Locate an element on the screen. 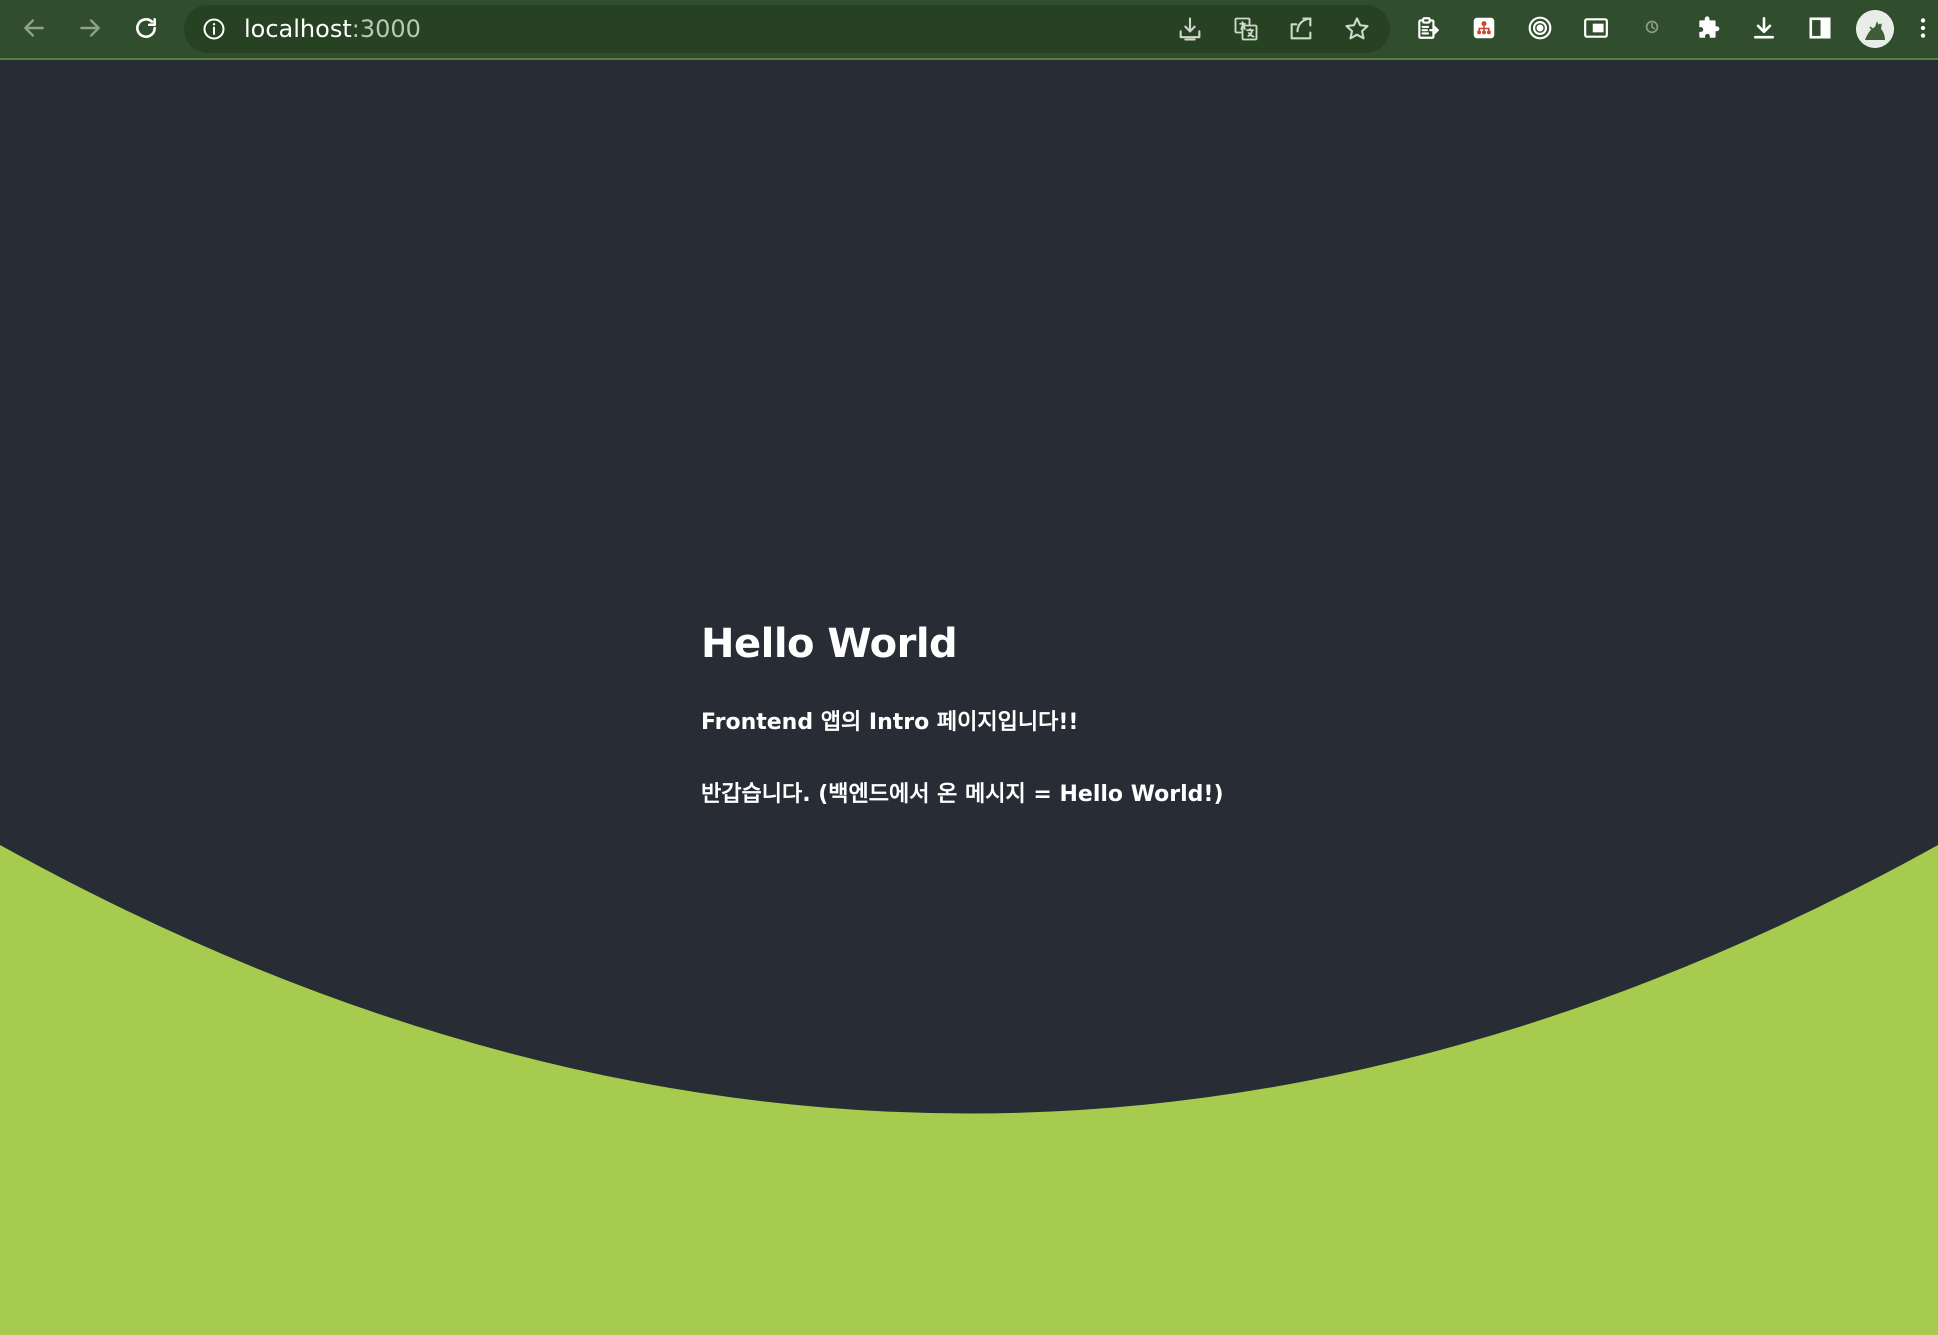 The height and width of the screenshot is (1335, 1938). backend-message: 반갑습니다. (백엔드에서 온 메시지 = Hello World!) is located at coordinates (962, 794).